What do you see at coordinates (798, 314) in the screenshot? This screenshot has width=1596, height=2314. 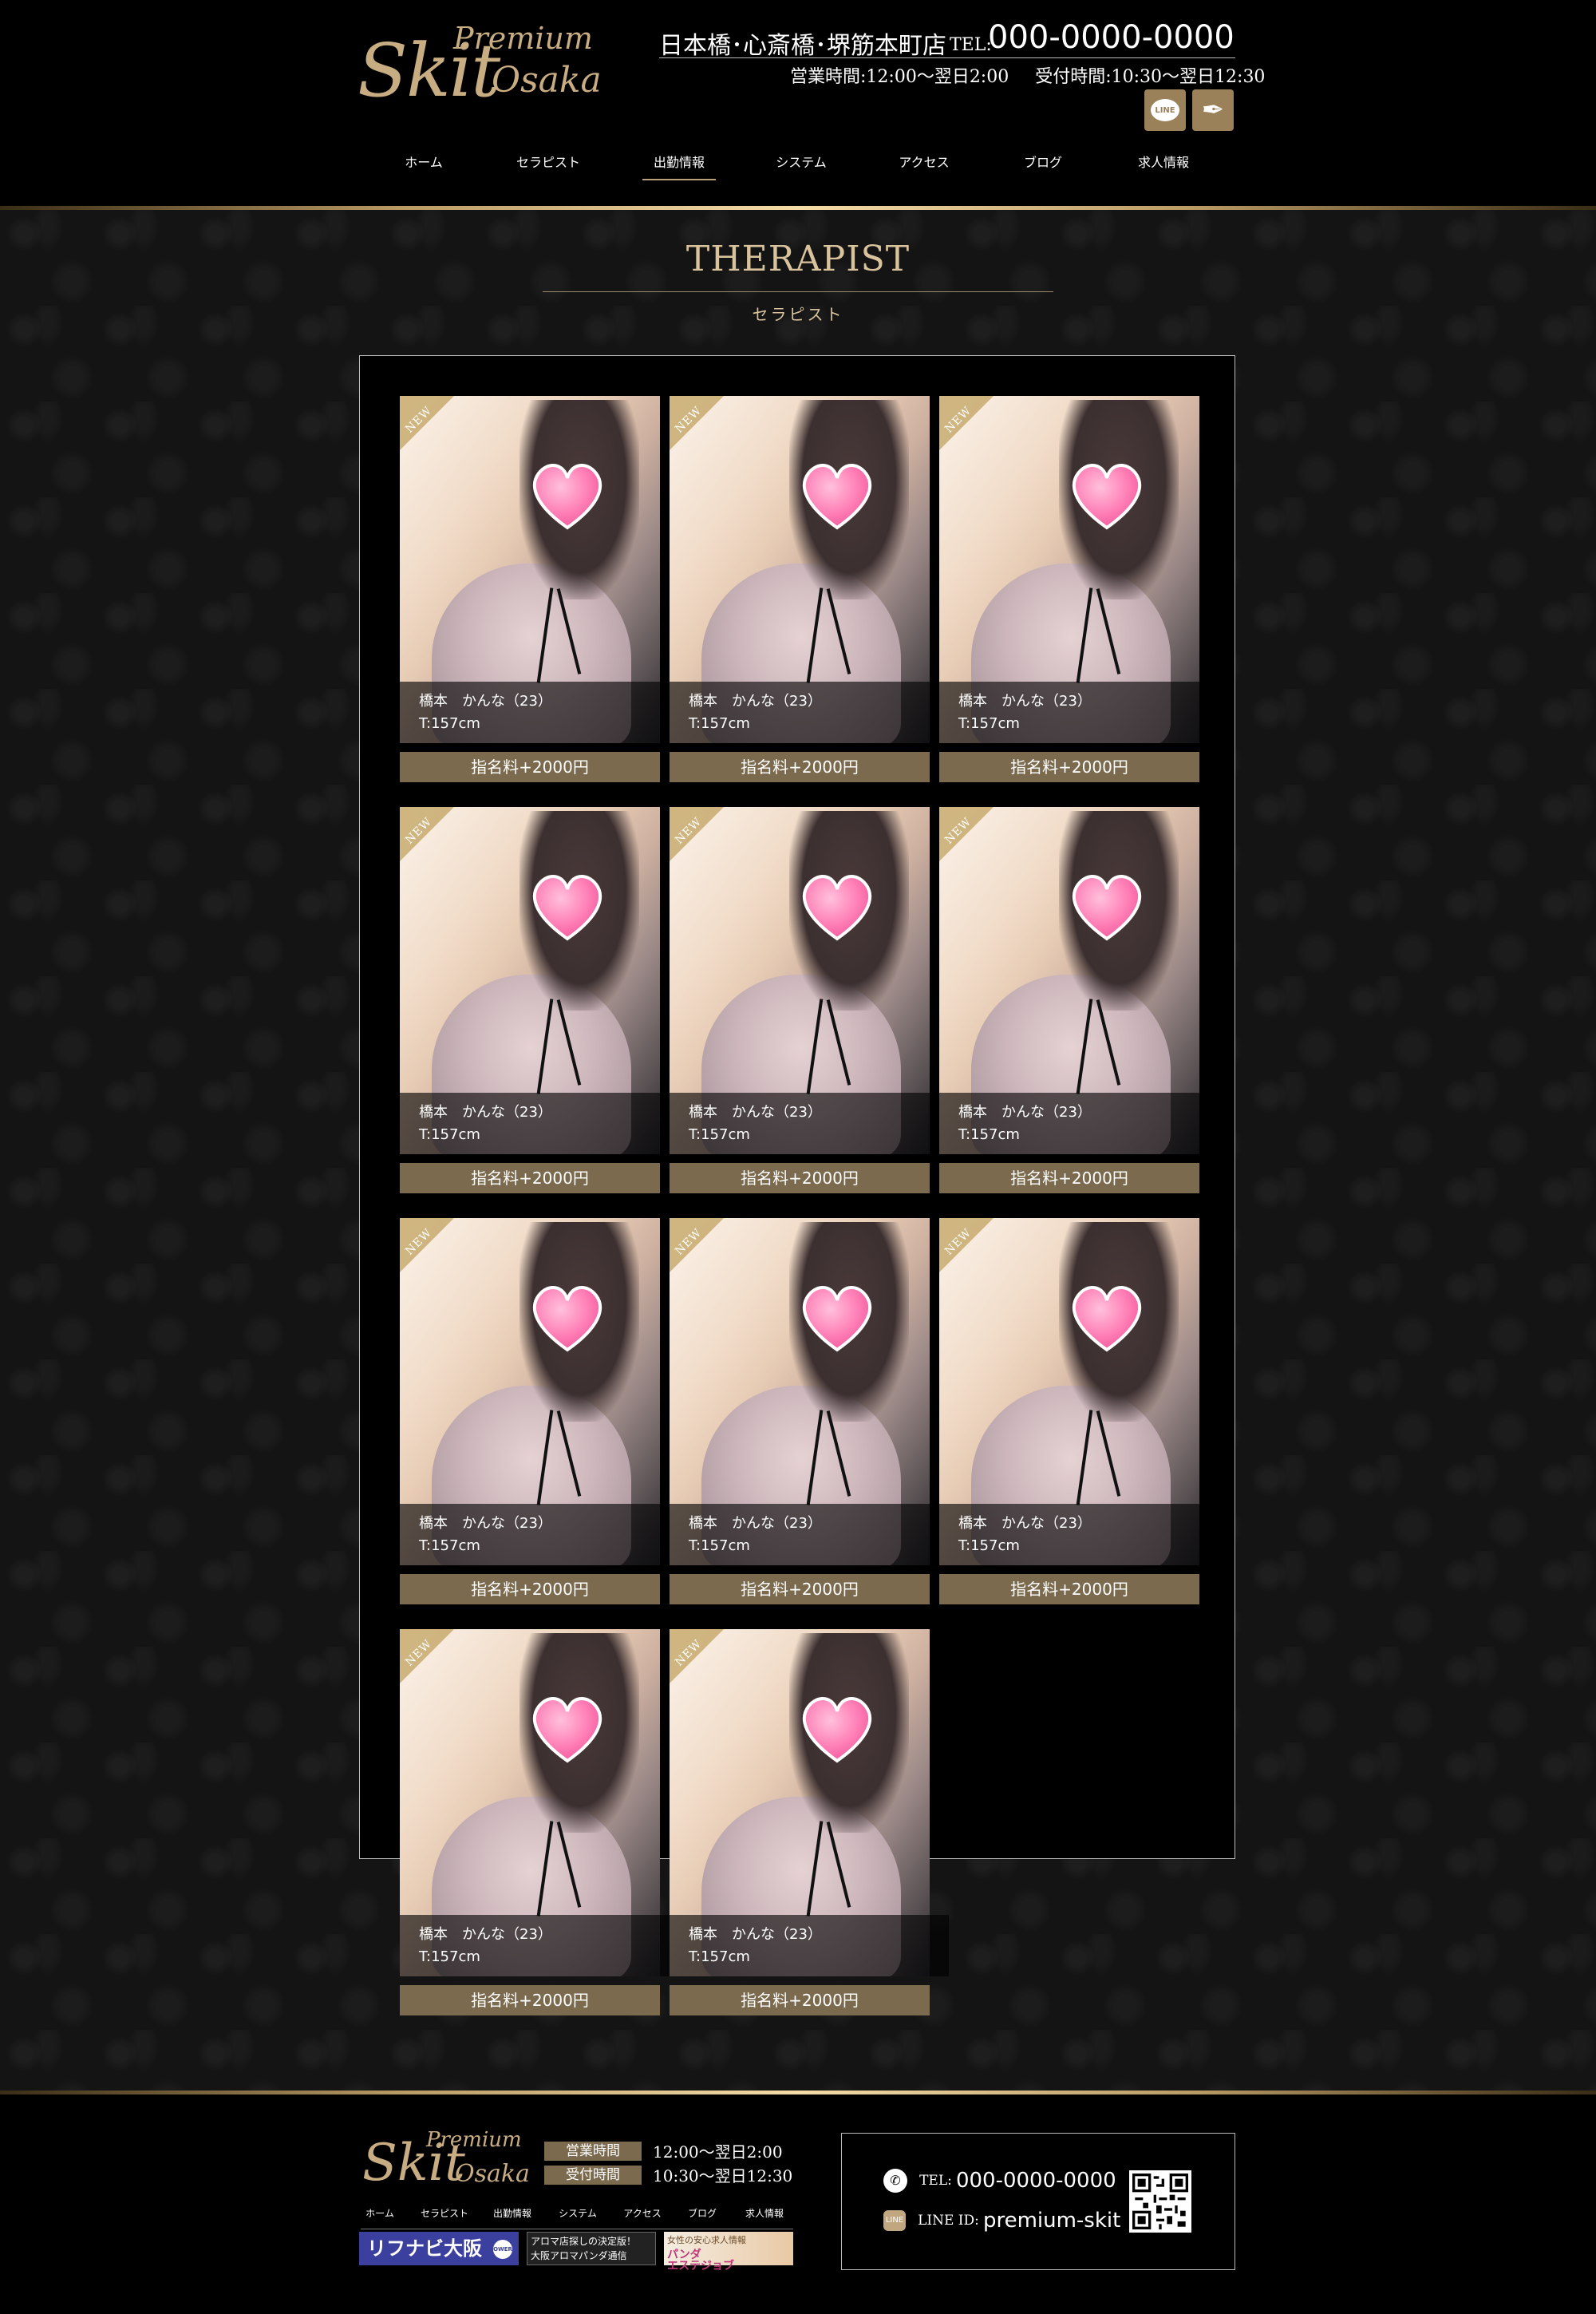 I see `section-title-ja: セラピスト` at bounding box center [798, 314].